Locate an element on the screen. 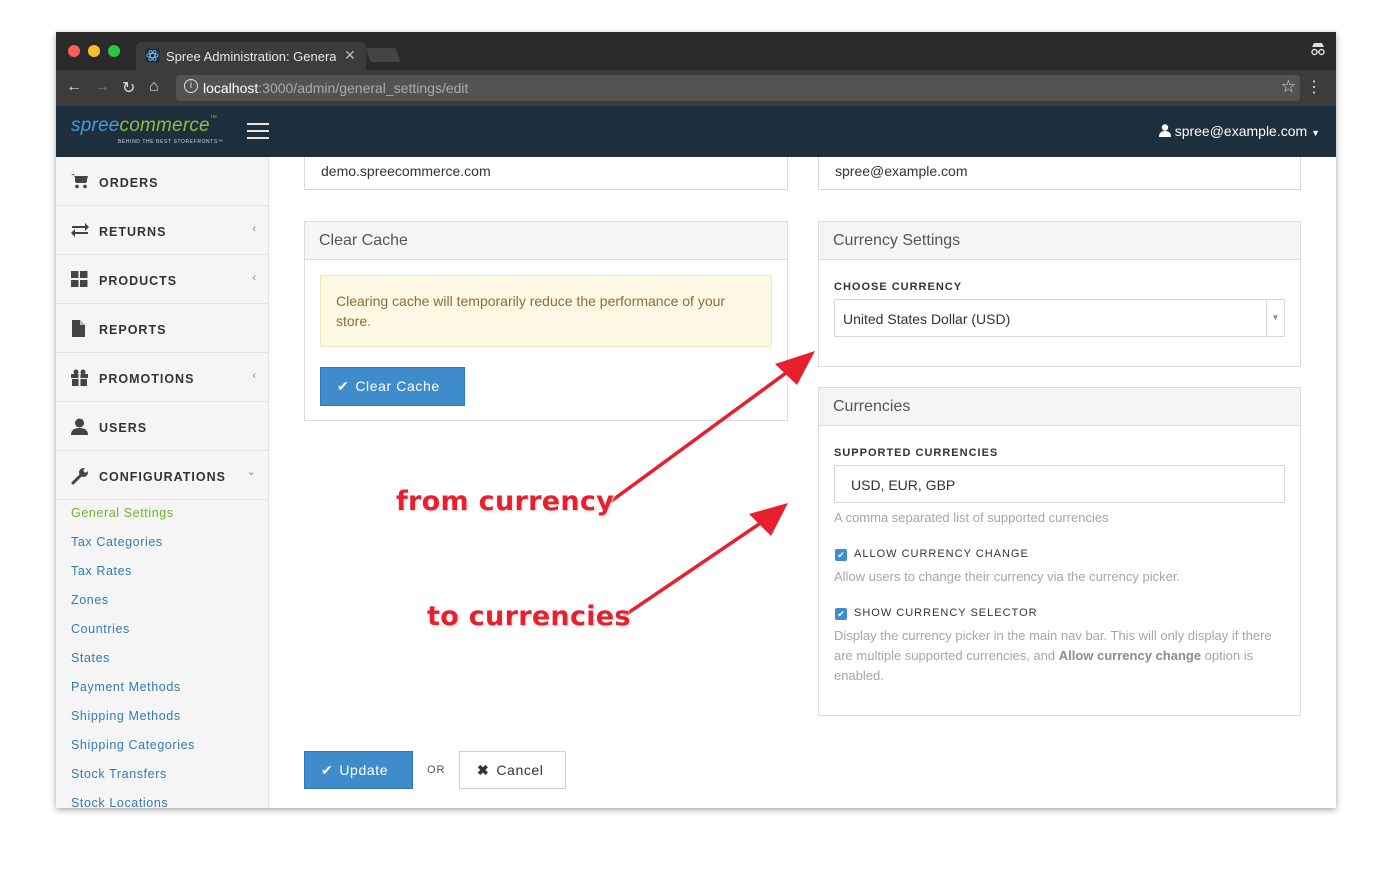 This screenshot has width=1392, height=886. annotation-arrows is located at coordinates (711, 484).